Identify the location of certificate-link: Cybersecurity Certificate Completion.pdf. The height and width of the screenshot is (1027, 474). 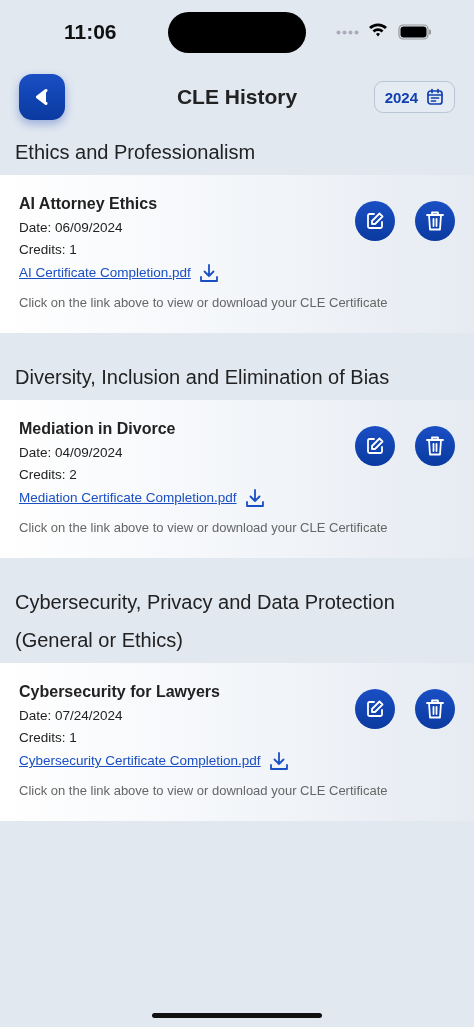
(140, 761).